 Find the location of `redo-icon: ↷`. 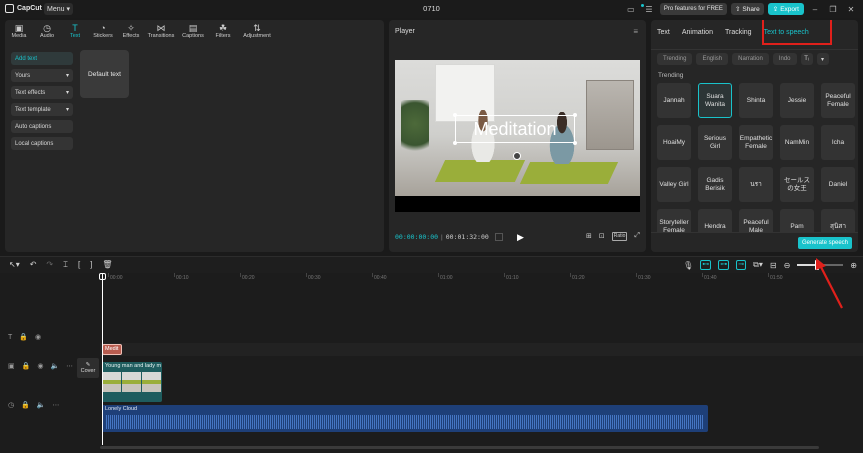

redo-icon: ↷ is located at coordinates (49, 265).